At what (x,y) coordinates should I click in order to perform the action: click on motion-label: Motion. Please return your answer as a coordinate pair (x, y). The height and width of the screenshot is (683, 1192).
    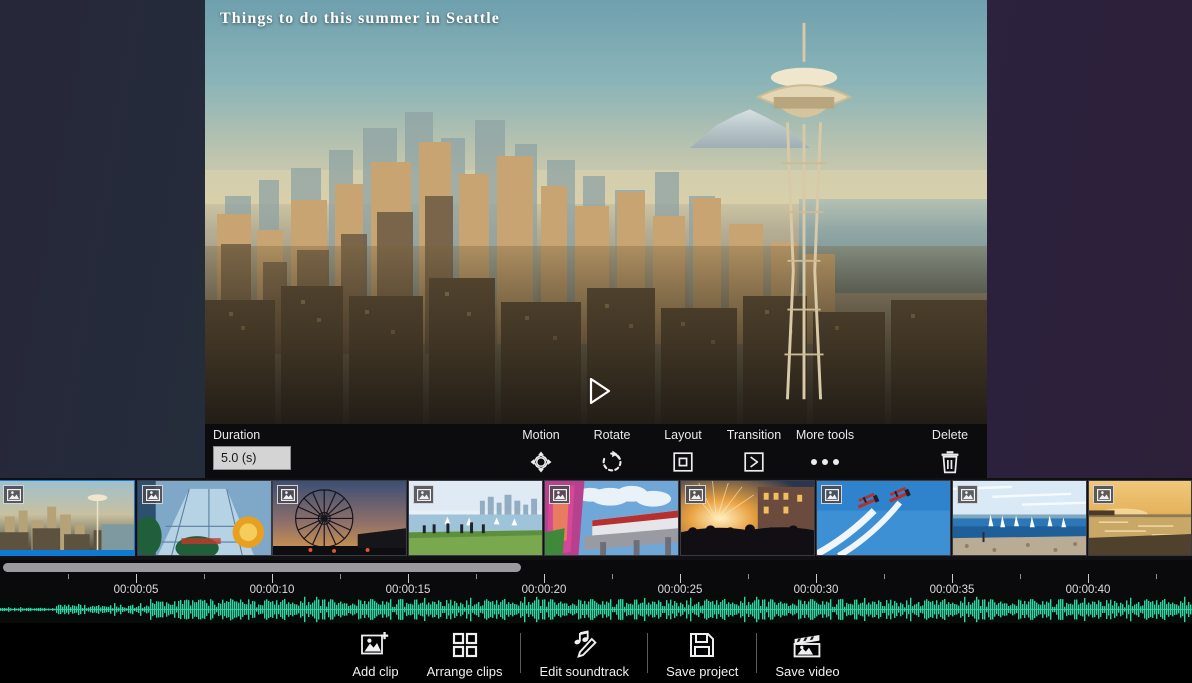
    Looking at the image, I should click on (541, 435).